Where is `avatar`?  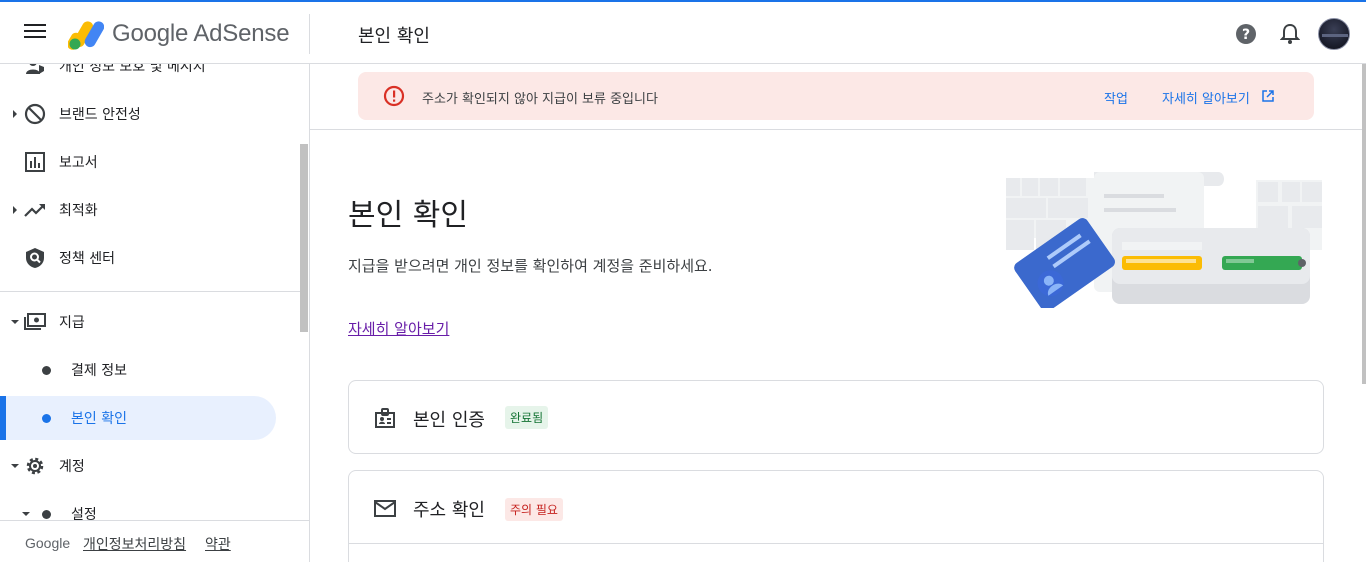
avatar is located at coordinates (1334, 34).